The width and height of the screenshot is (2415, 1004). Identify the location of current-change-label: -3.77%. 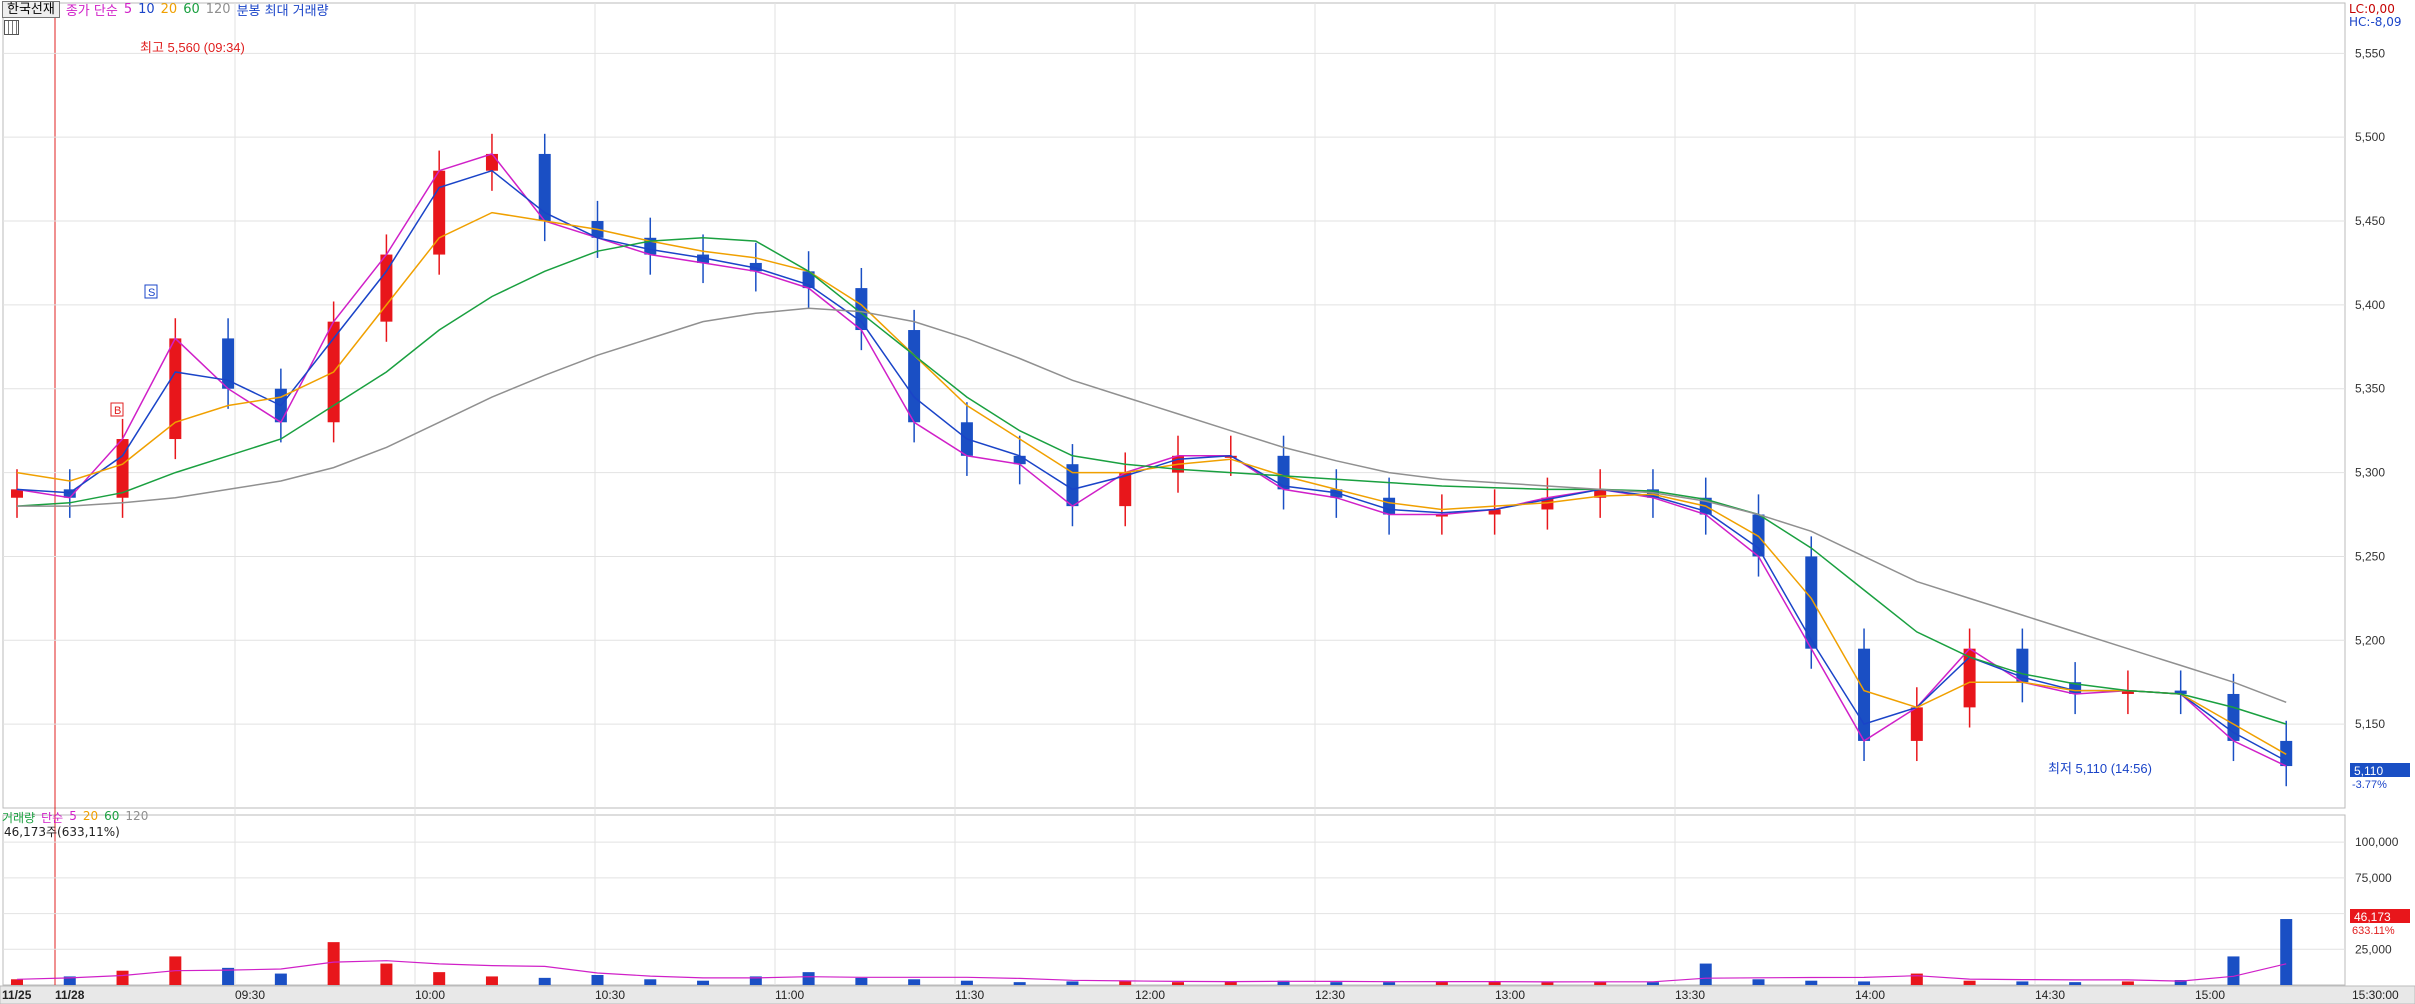
(2369, 785).